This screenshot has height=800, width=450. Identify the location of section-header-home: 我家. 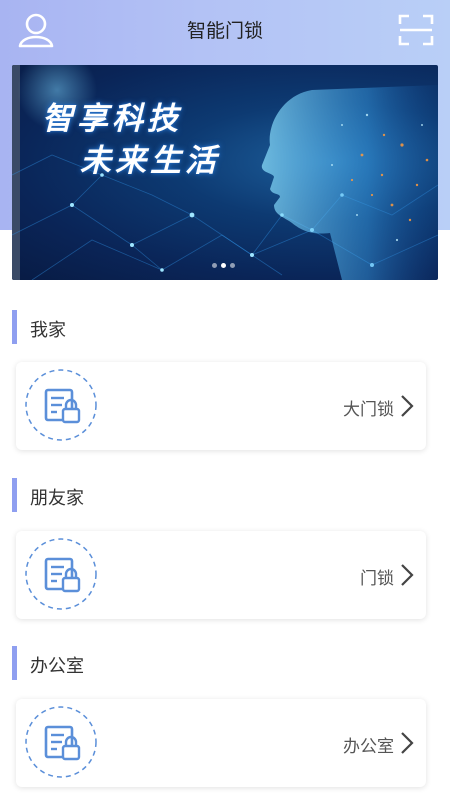
(162, 328).